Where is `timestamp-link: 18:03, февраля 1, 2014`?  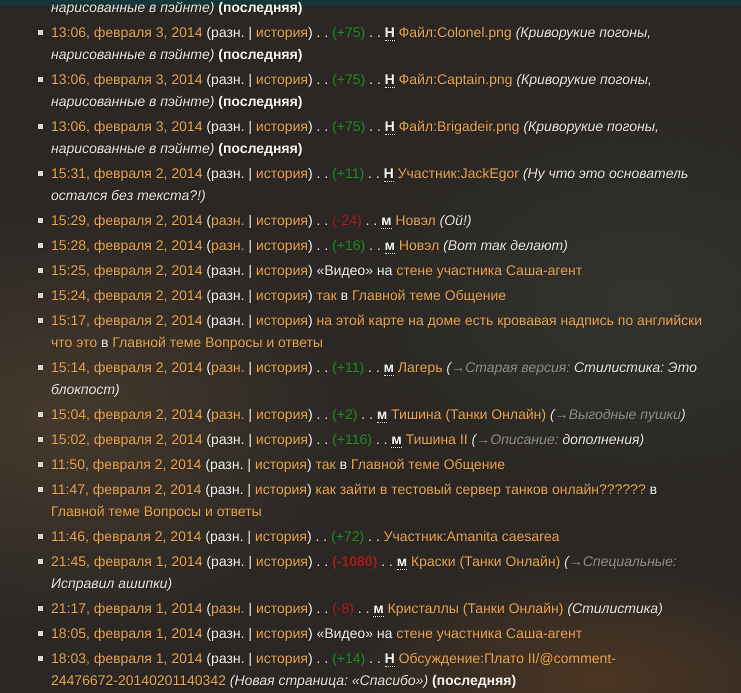 timestamp-link: 18:03, февраля 1, 2014 is located at coordinates (126, 658).